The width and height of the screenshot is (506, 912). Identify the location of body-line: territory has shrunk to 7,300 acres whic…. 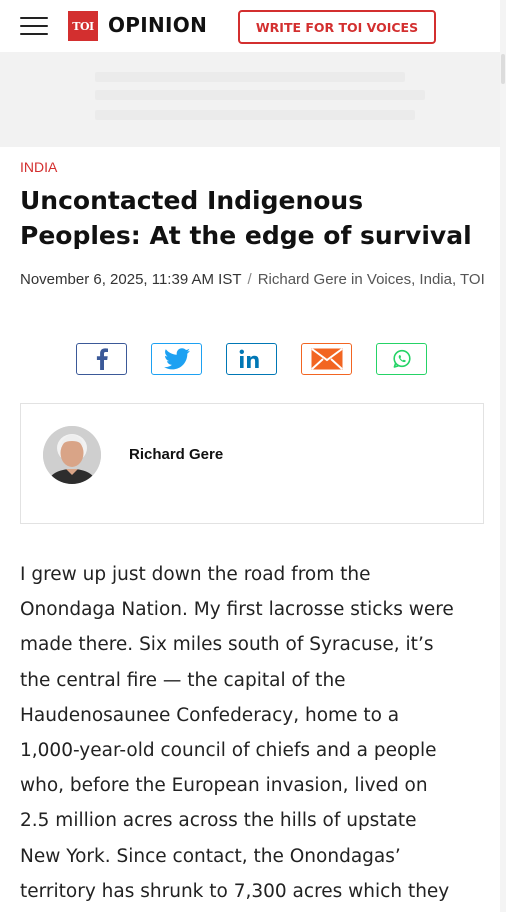
(235, 891).